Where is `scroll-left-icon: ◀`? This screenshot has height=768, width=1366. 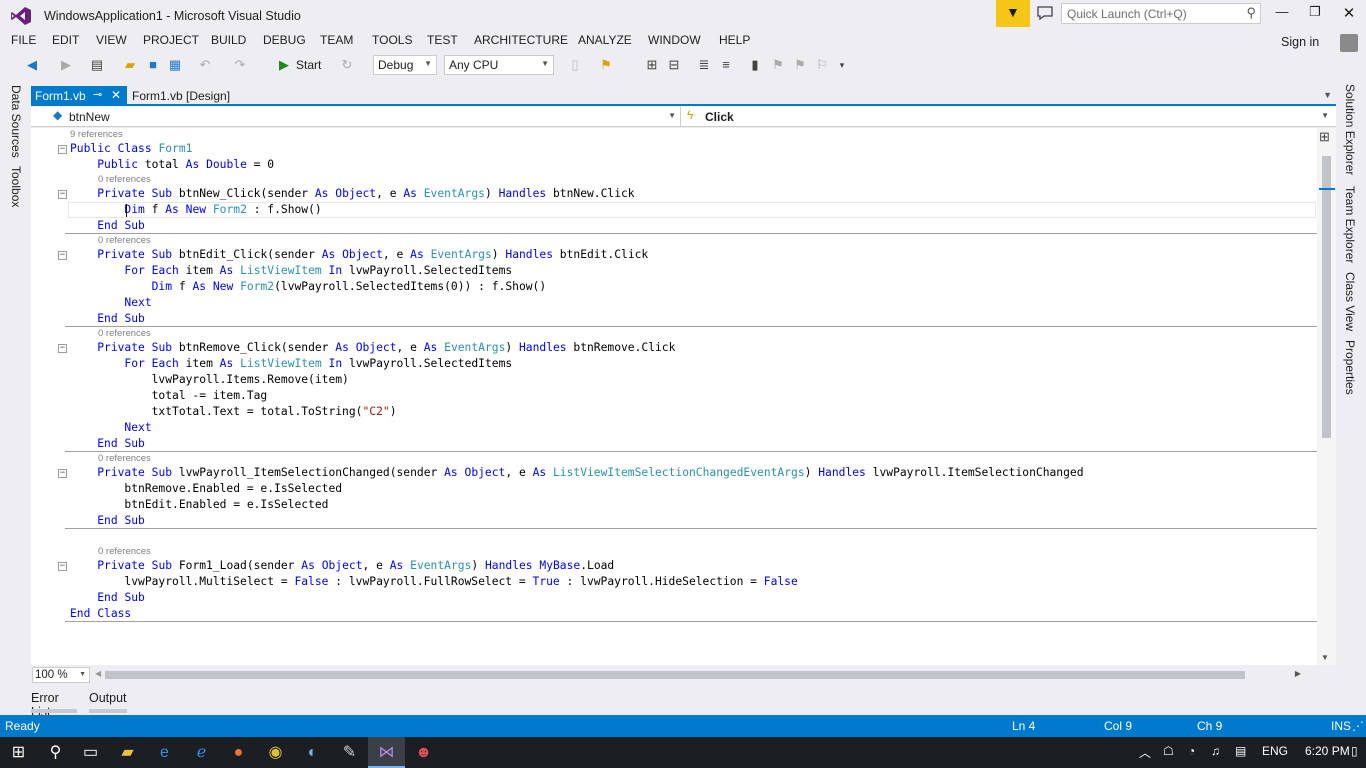 scroll-left-icon: ◀ is located at coordinates (98, 673).